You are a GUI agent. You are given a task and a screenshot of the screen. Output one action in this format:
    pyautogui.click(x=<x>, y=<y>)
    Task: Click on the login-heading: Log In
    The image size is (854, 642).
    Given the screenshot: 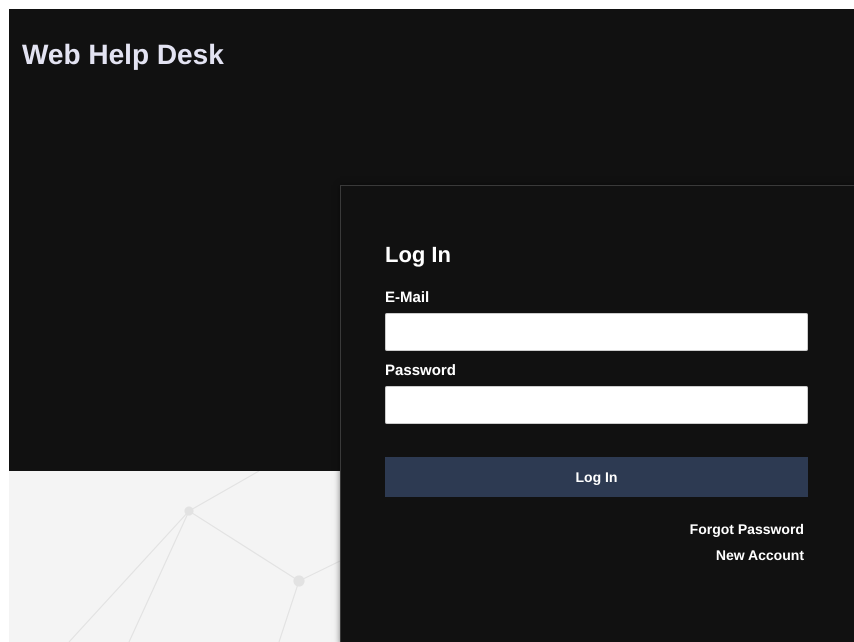 What is the action you would take?
    pyautogui.click(x=418, y=255)
    